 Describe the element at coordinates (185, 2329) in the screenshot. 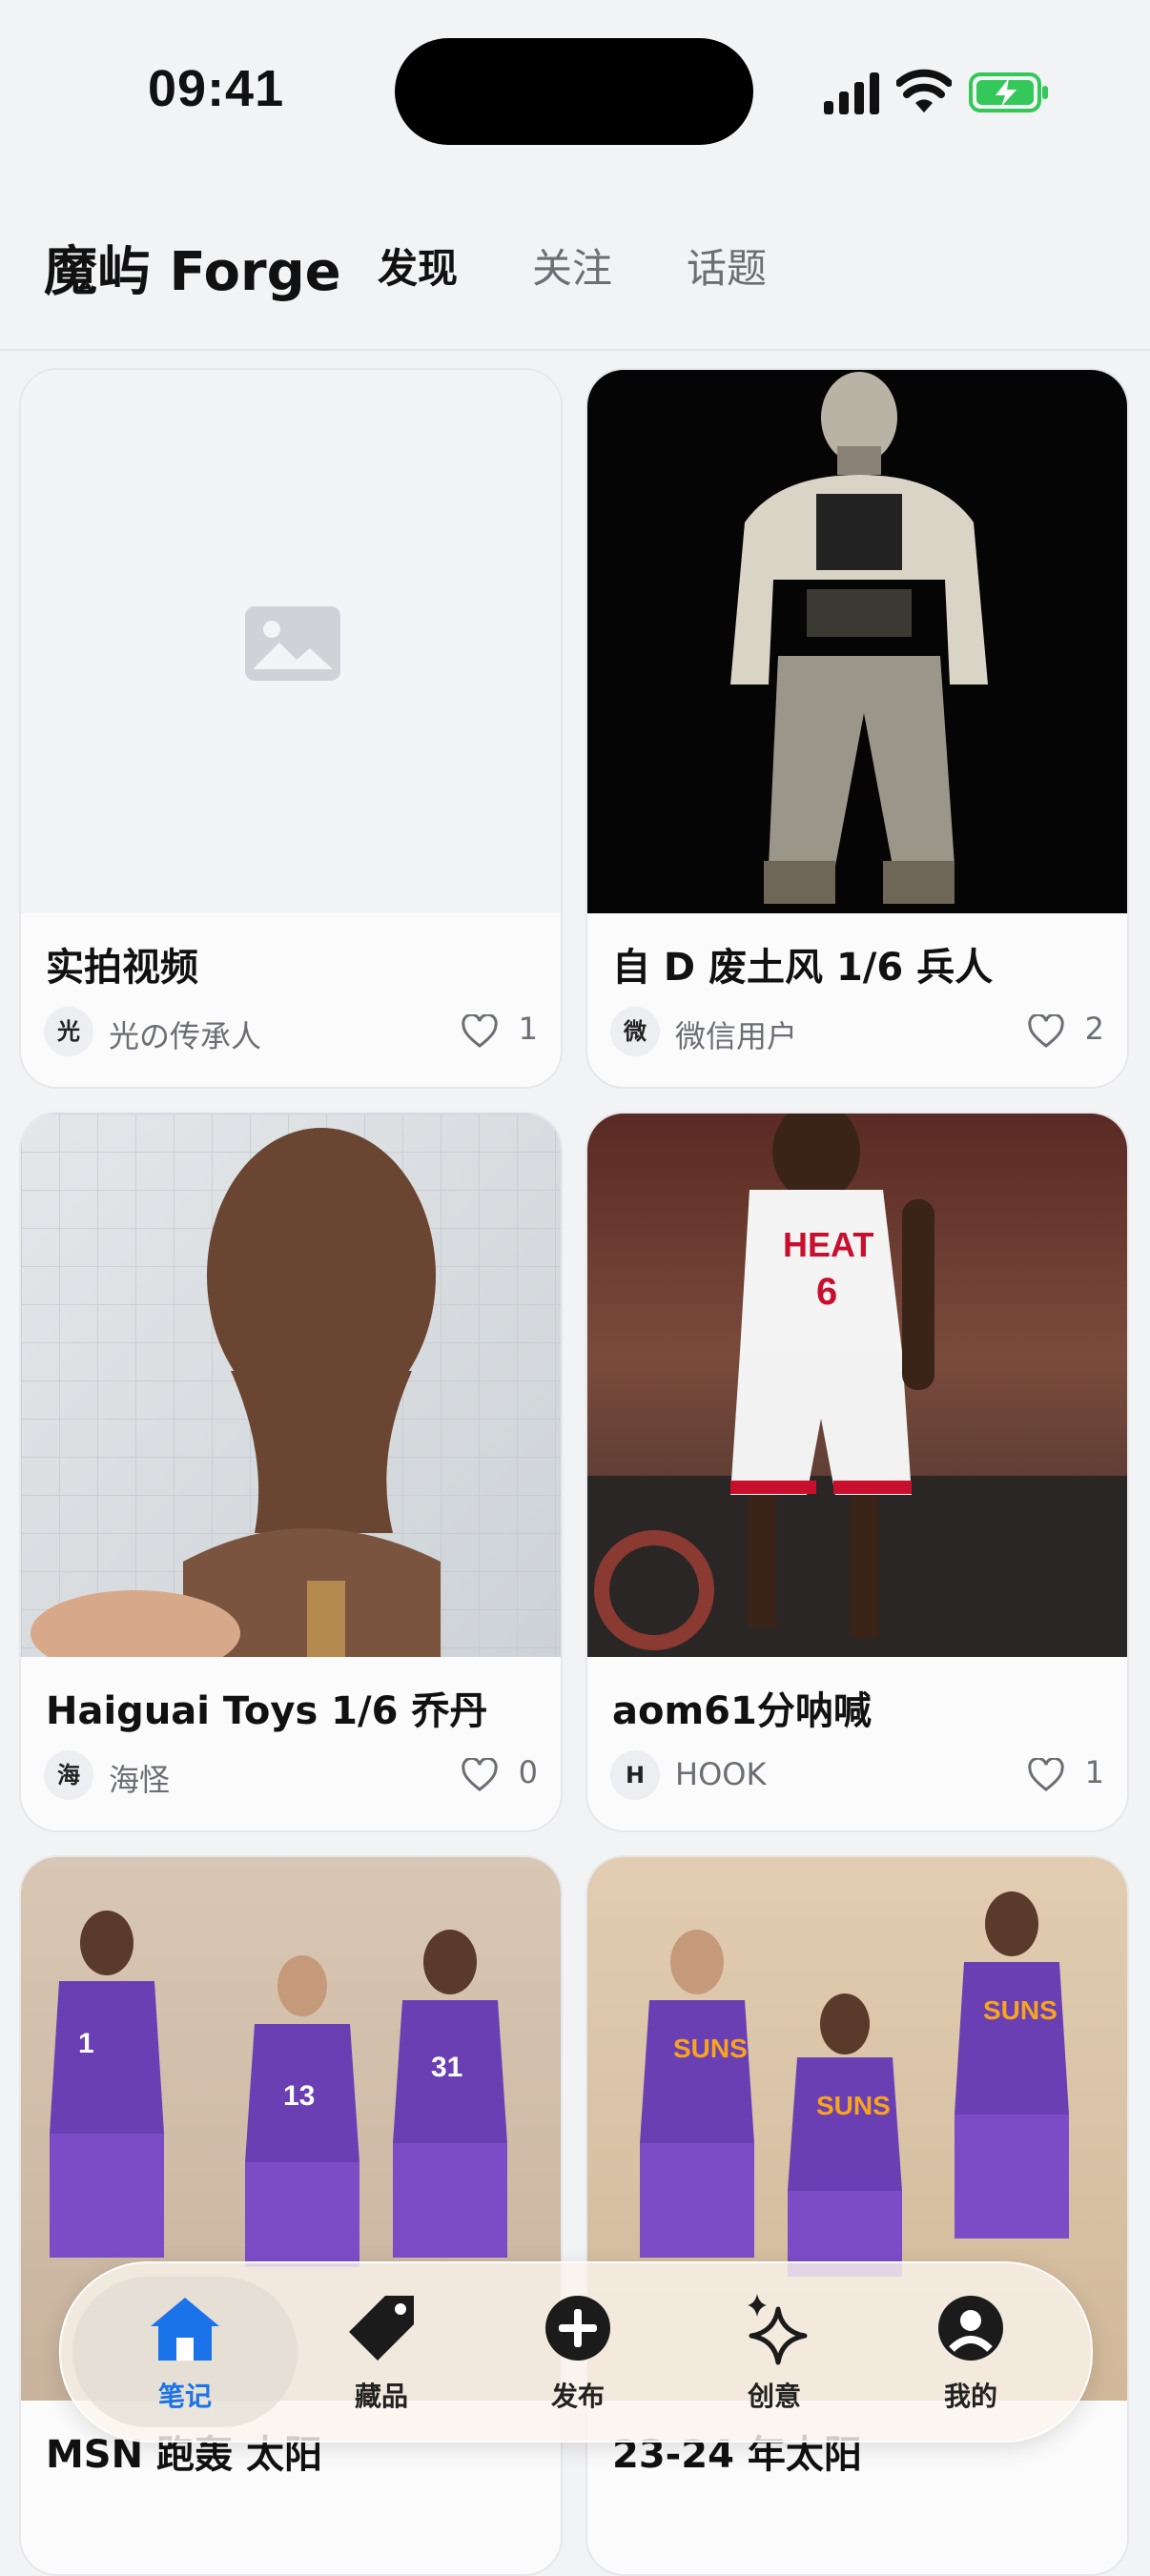

I see `home-icon` at that location.